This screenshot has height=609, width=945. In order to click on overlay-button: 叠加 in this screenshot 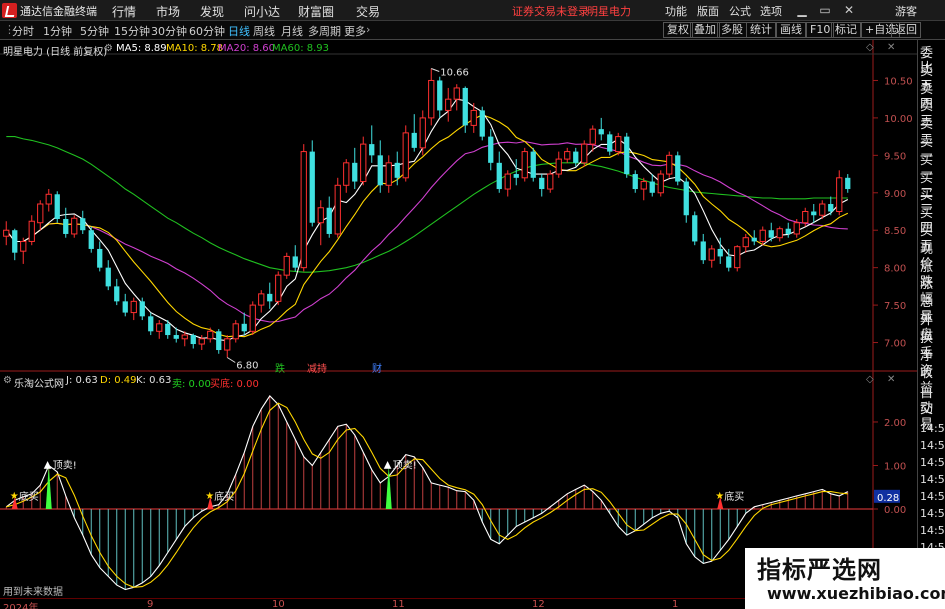, I will do `click(705, 30)`.